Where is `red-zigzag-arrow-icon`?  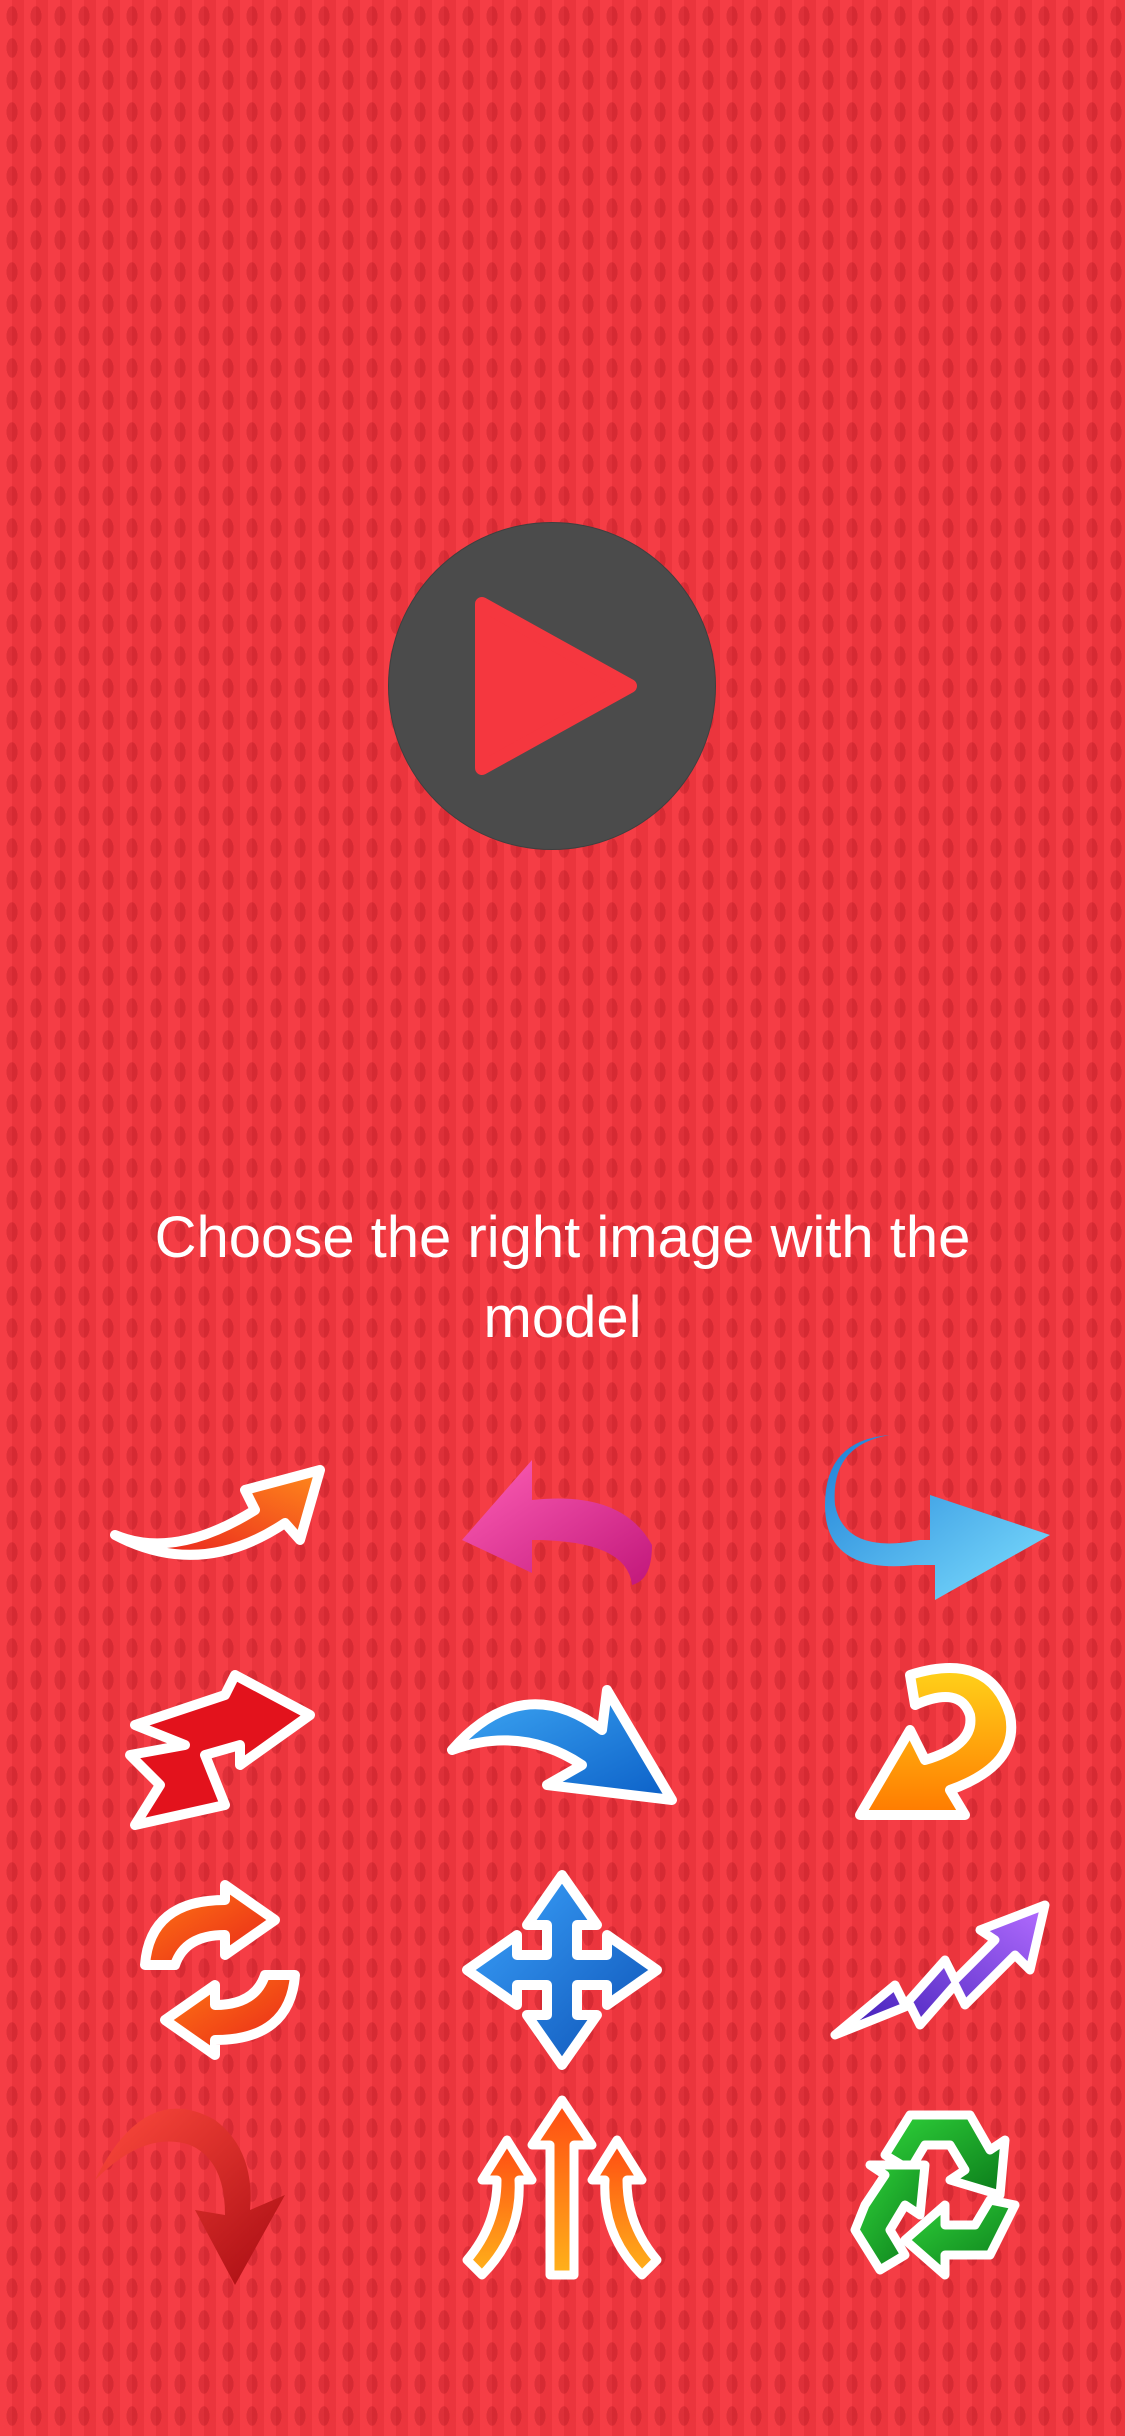
red-zigzag-arrow-icon is located at coordinates (220, 1750).